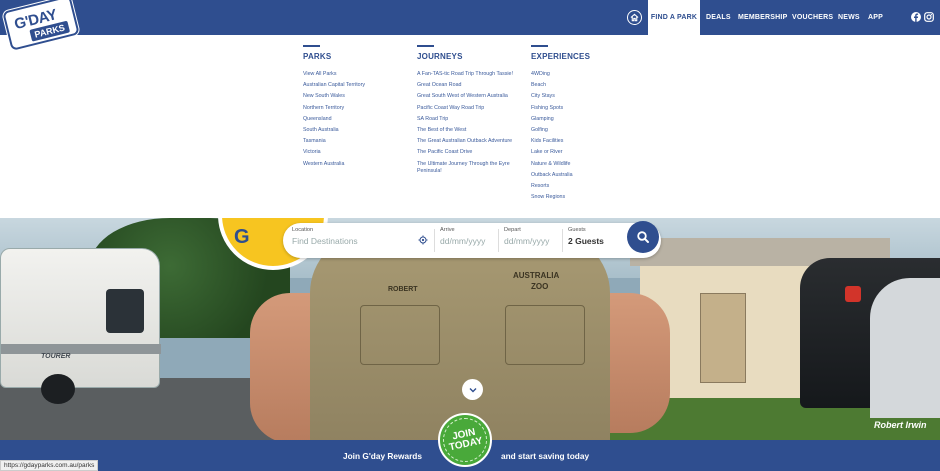 The image size is (940, 471). I want to click on shirt-logo-line2: ZOO, so click(540, 286).